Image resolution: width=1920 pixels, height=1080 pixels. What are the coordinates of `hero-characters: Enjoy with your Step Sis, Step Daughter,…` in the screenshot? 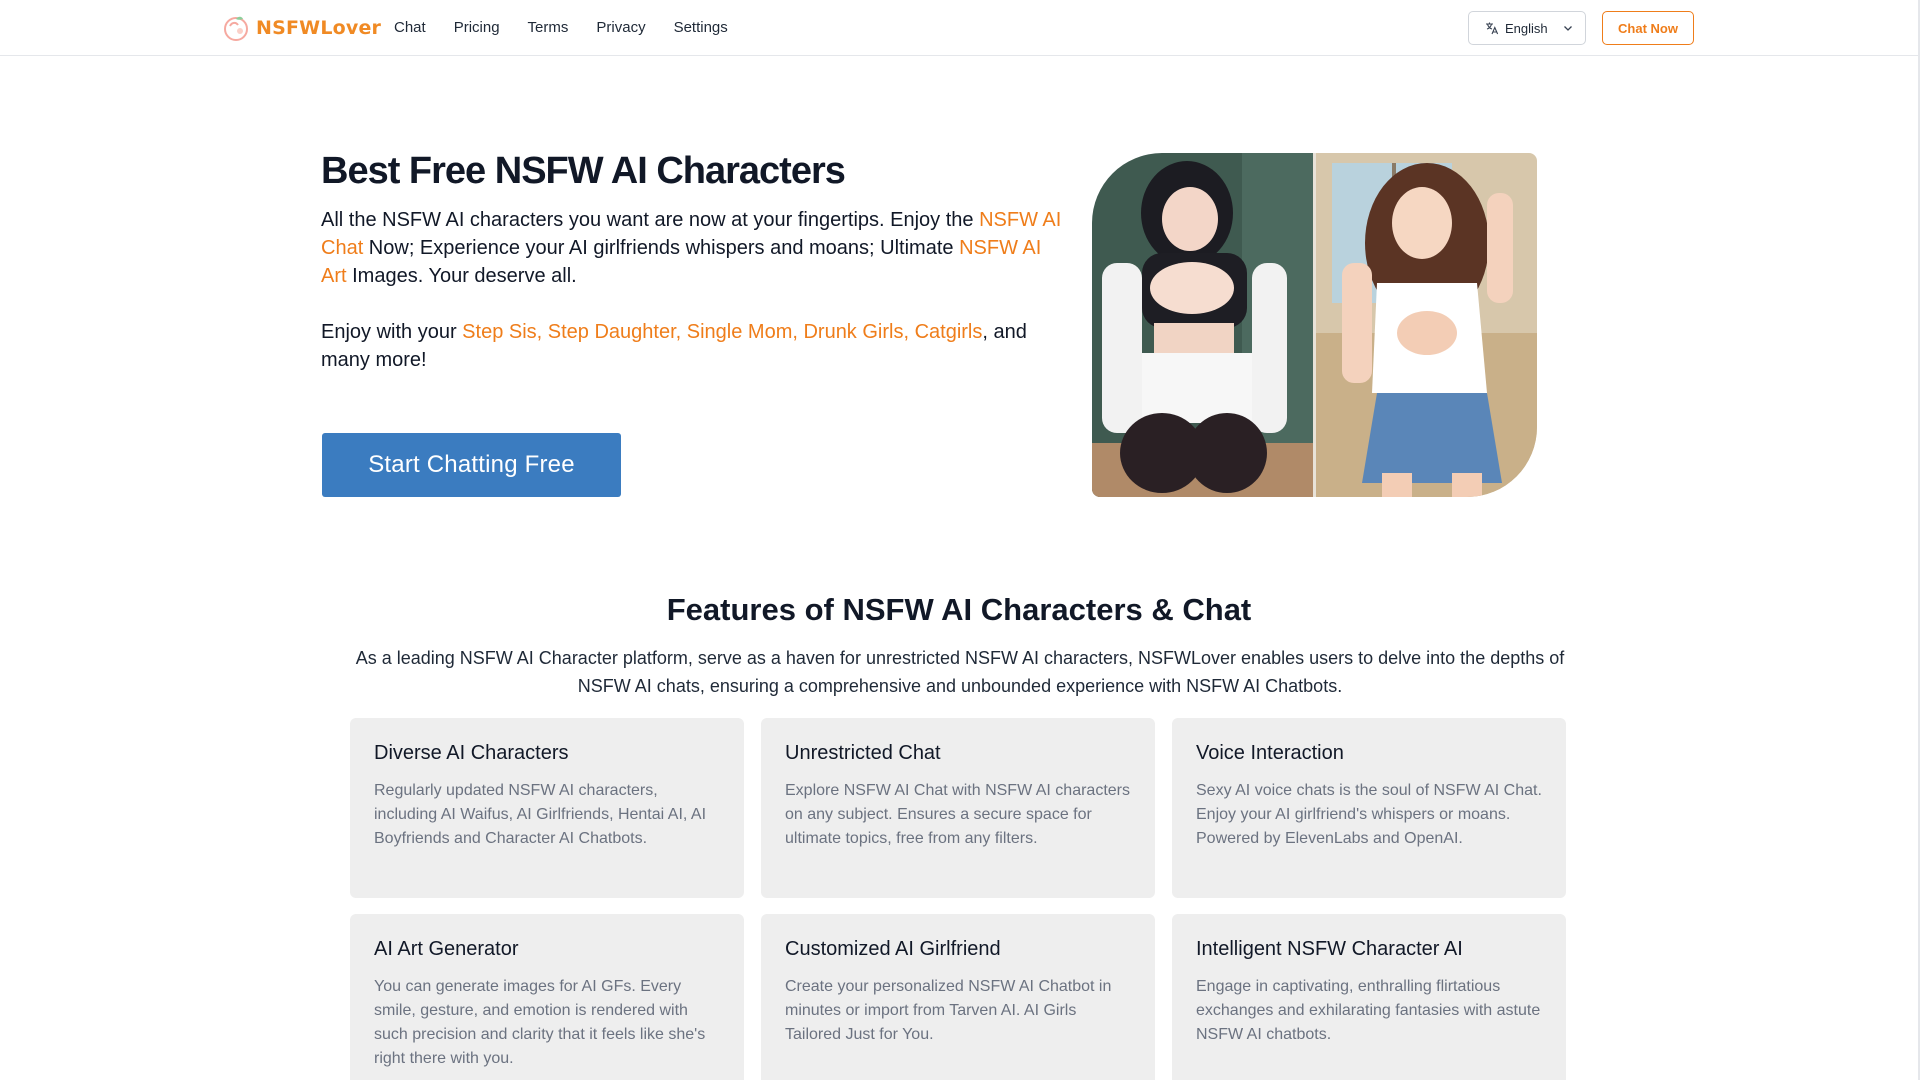 It's located at (693, 346).